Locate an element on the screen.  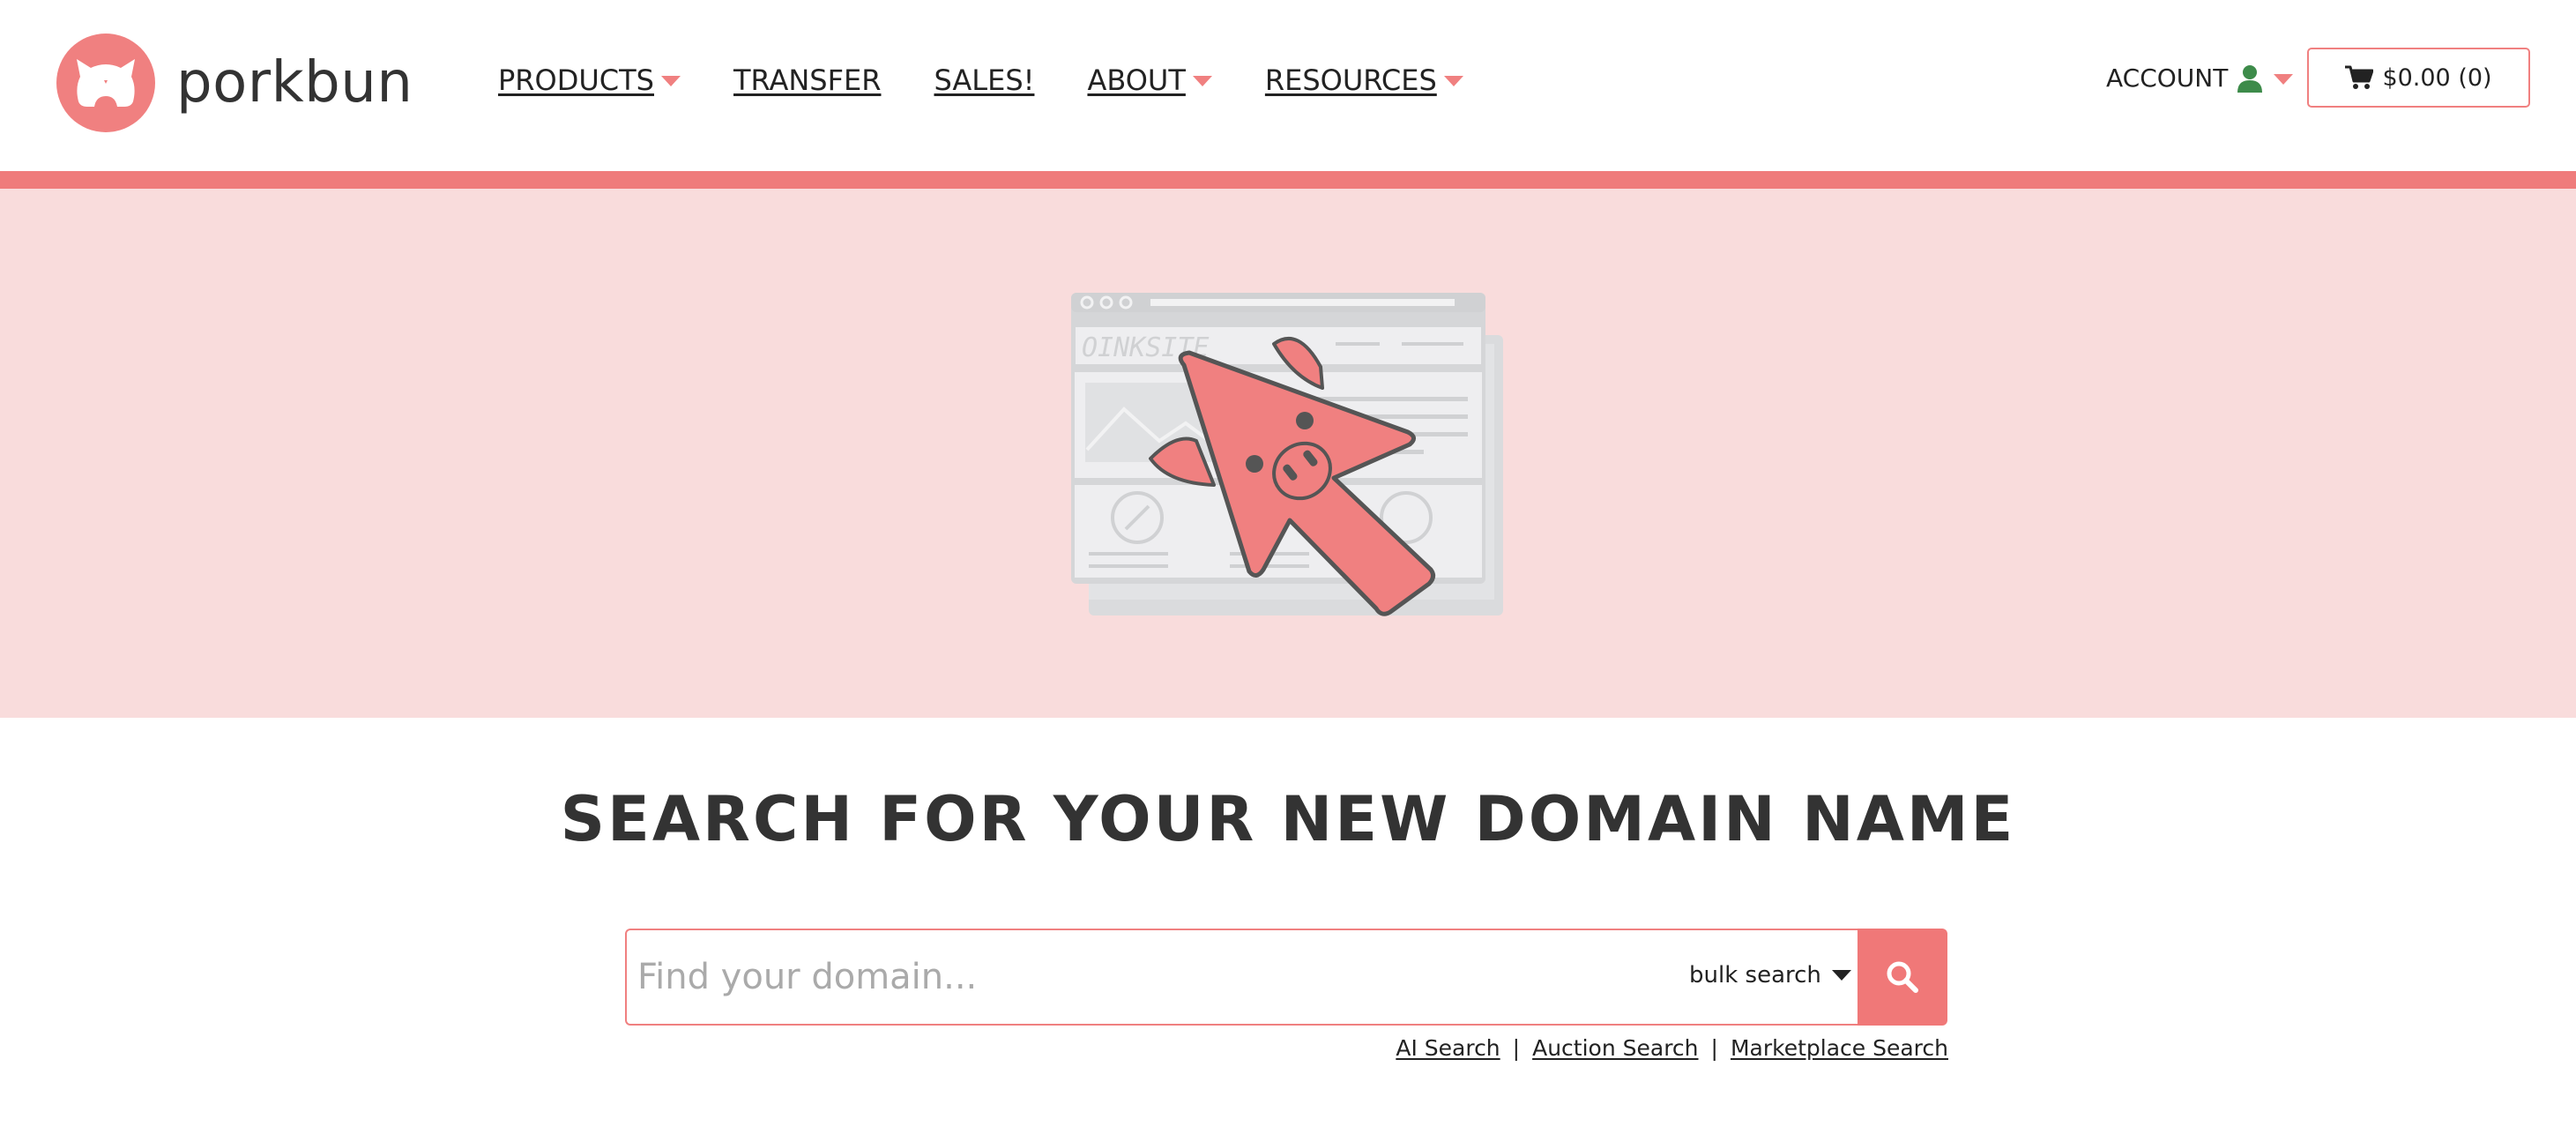
nav-about: ABOUT is located at coordinates (1150, 80).